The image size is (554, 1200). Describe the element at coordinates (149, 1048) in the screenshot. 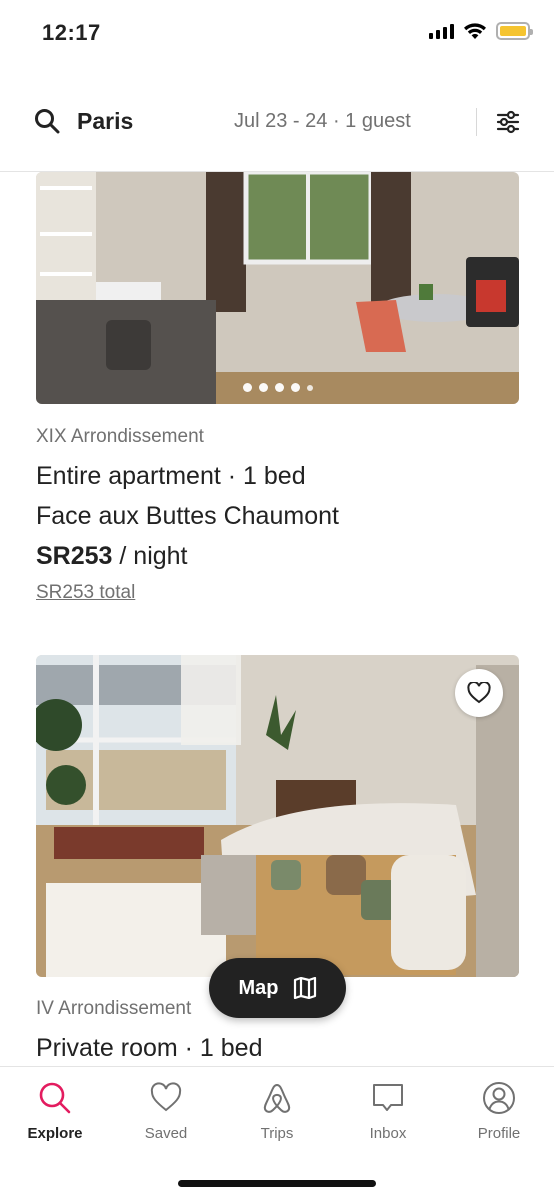

I see `listing-type: Private room · 1 bed` at that location.